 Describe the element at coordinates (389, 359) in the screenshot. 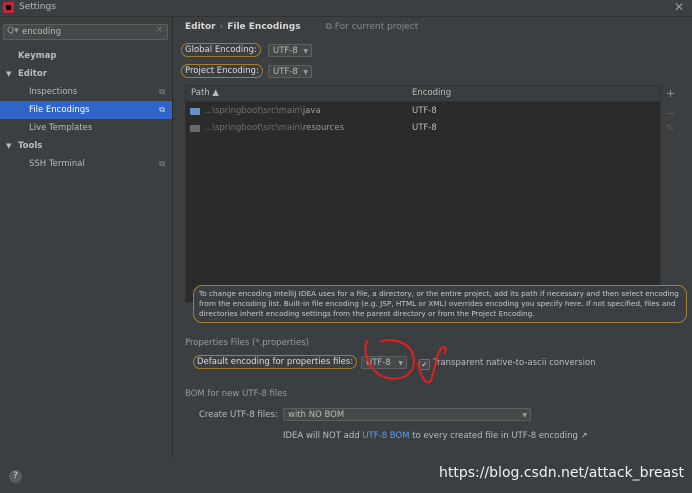

I see `red-circle-annotation` at that location.